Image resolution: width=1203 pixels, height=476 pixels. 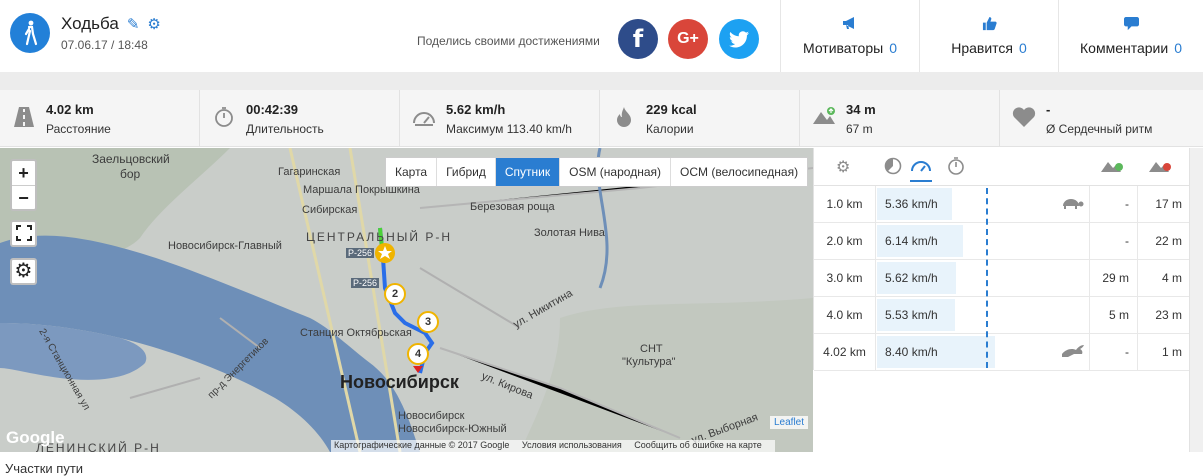 I want to click on stat-duration: 00:42:39 Длительность, so click(x=300, y=118).